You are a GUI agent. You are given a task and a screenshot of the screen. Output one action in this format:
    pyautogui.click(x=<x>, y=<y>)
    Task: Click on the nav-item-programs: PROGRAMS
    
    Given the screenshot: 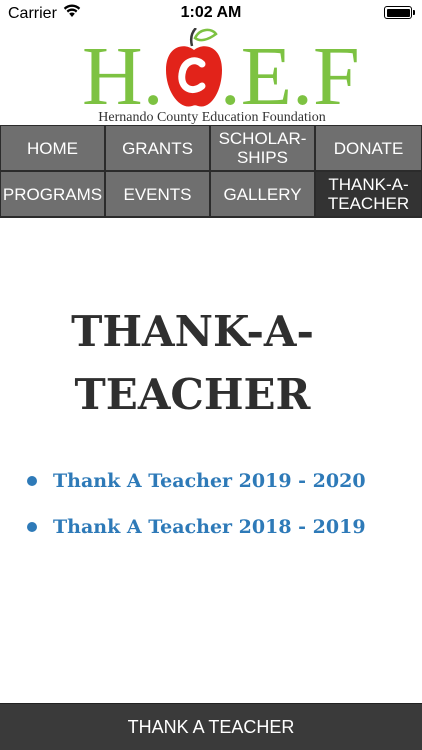 What is the action you would take?
    pyautogui.click(x=52, y=194)
    